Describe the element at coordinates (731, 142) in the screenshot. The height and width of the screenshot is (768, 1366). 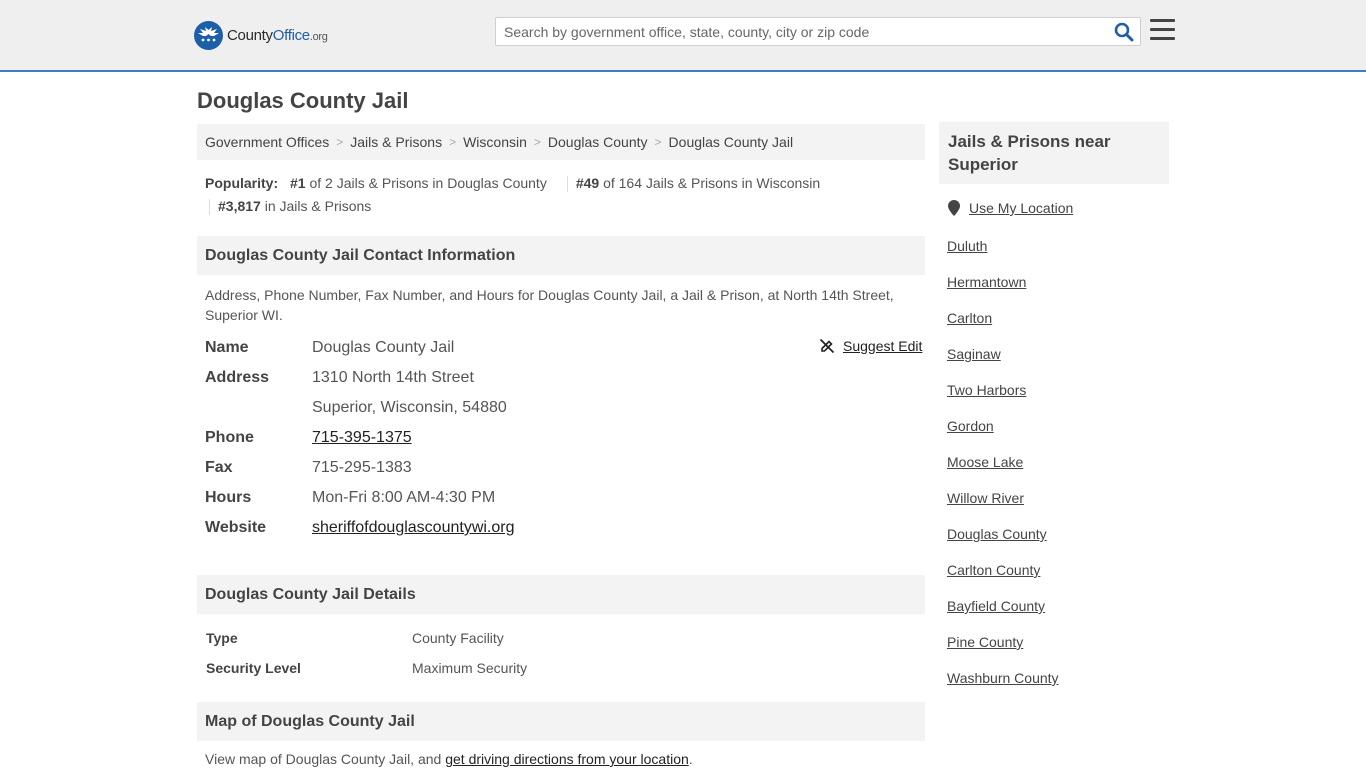
I see `breadcrumb-douglas-county-jail: Douglas County Jail` at that location.